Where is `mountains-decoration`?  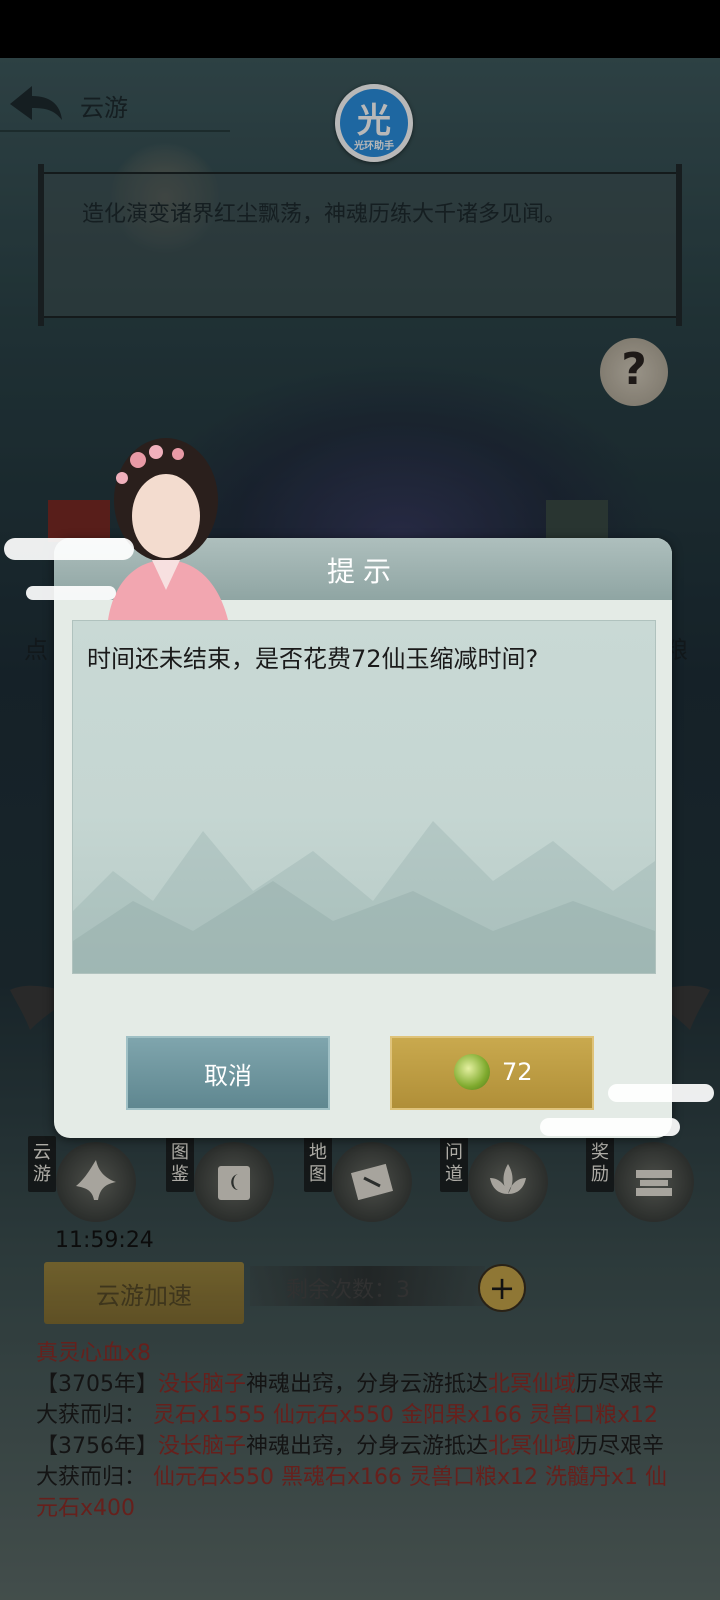
mountains-decoration is located at coordinates (364, 897).